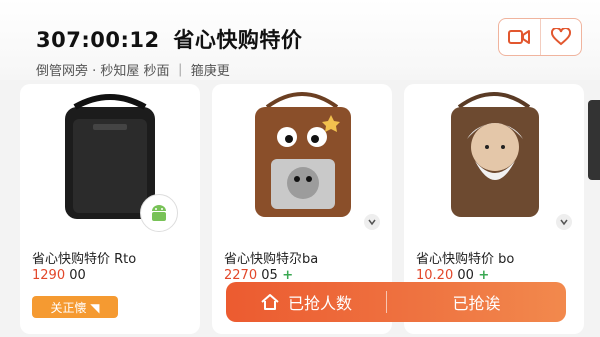  Describe the element at coordinates (594, 140) in the screenshot. I see `next-card-peek` at that location.